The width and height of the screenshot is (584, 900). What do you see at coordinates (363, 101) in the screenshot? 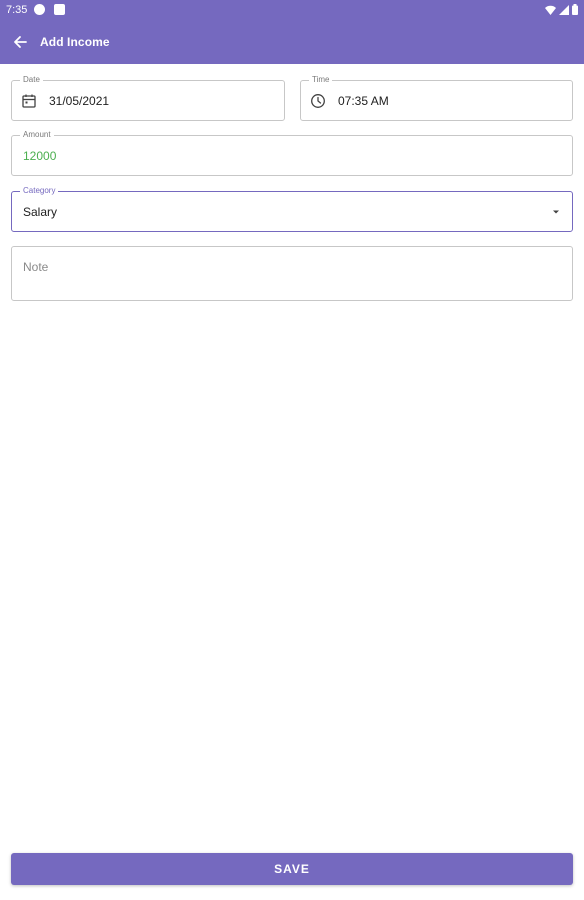
I see `time-value: 07:35 AM` at bounding box center [363, 101].